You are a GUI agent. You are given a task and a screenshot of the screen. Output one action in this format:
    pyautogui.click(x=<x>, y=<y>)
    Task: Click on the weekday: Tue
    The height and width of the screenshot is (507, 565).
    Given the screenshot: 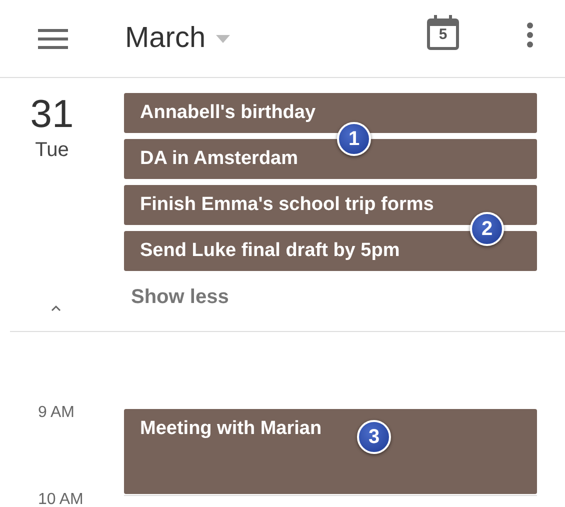 What is the action you would take?
    pyautogui.click(x=52, y=150)
    